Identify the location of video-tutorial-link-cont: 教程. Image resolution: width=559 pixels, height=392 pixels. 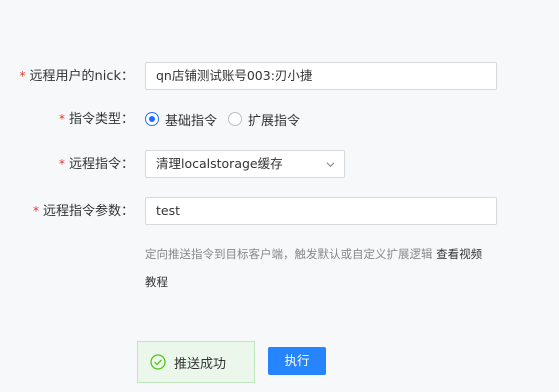
(156, 282).